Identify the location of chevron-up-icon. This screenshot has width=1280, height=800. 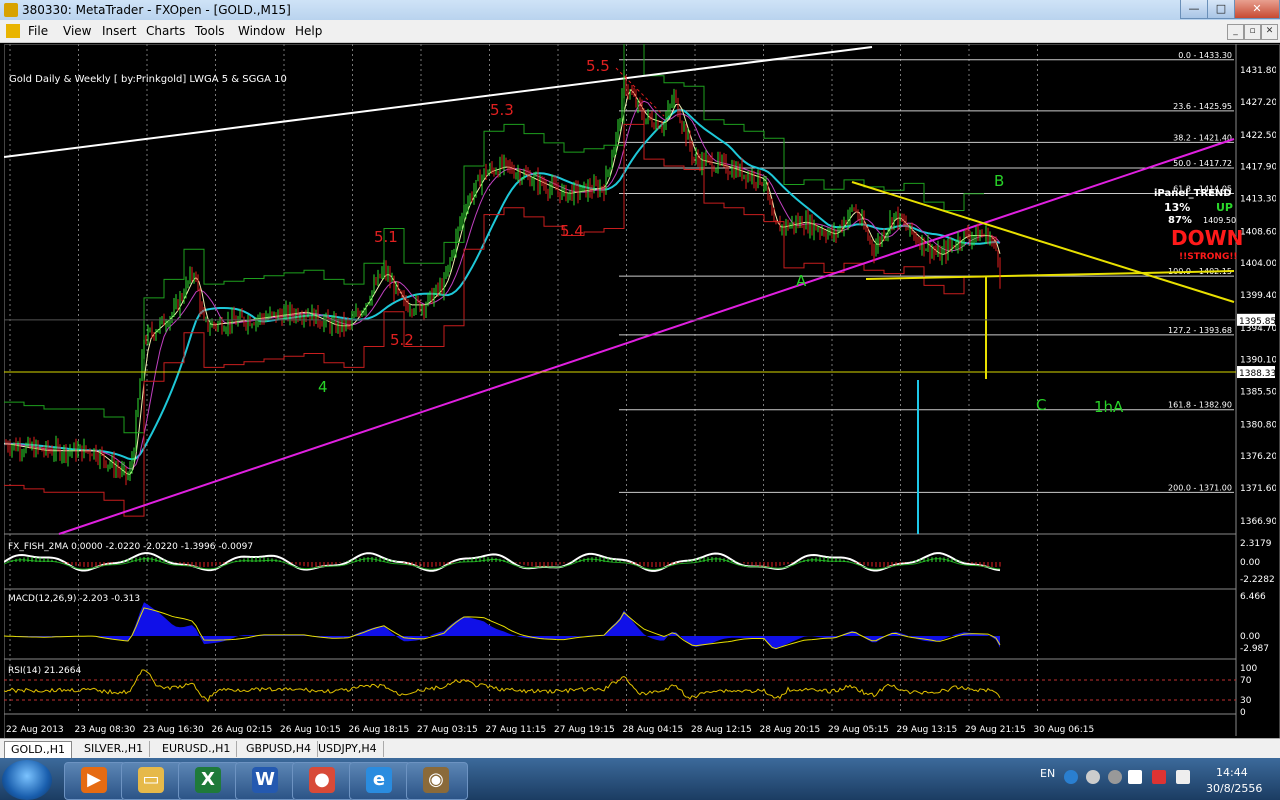
(1115, 777).